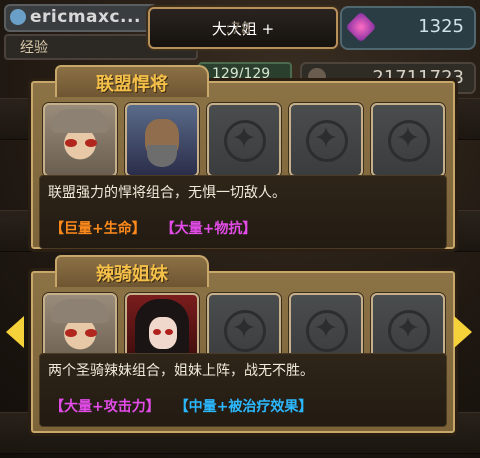 The width and height of the screenshot is (480, 458). I want to click on description-box: 两个圣骑辣妹组合，姐妹上阵，战无不胜。 【大量+攻击力】 【中量+被治疗效果】, so click(243, 390).